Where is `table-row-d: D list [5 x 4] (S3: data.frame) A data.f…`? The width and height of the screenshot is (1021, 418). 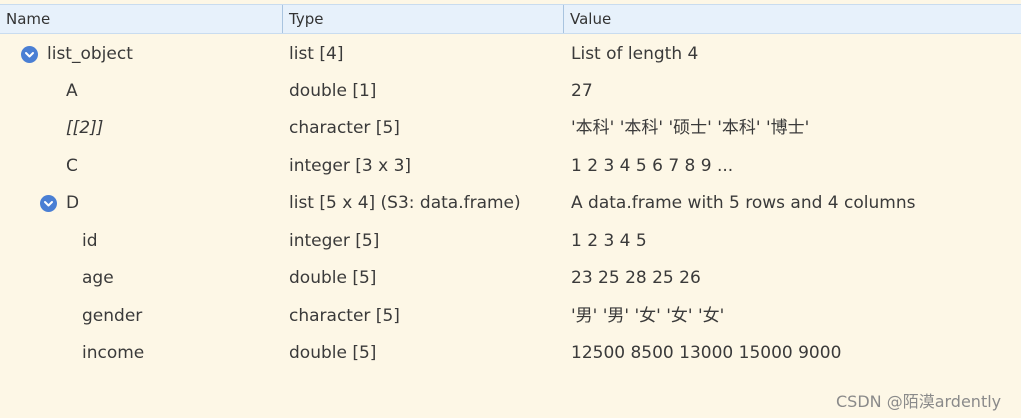 table-row-d: D list [5 x 4] (S3: data.frame) A data.f… is located at coordinates (510, 203).